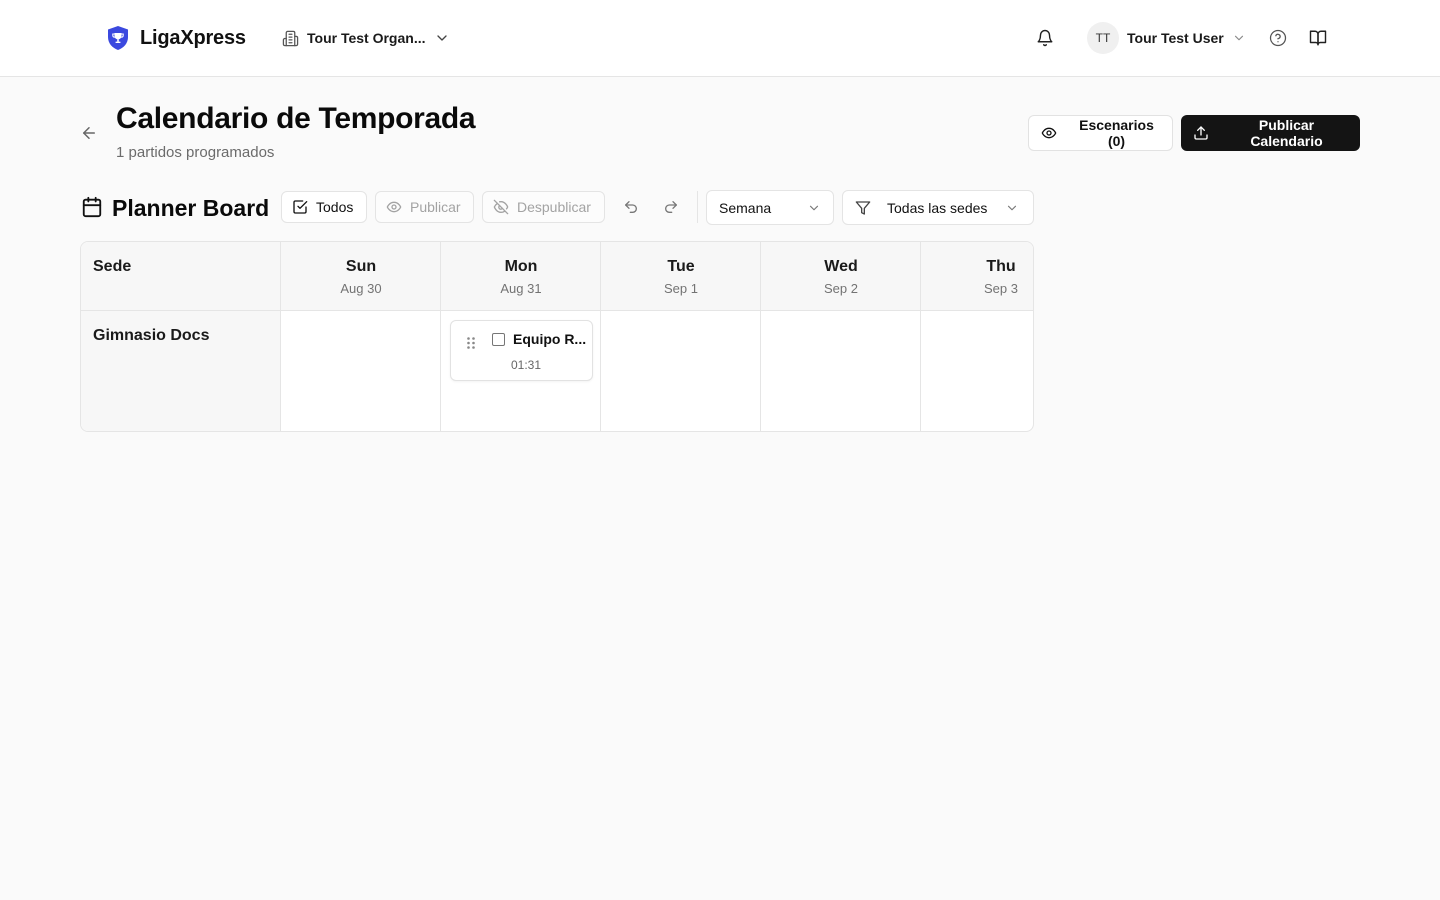  I want to click on book-open-icon, so click(1318, 38).